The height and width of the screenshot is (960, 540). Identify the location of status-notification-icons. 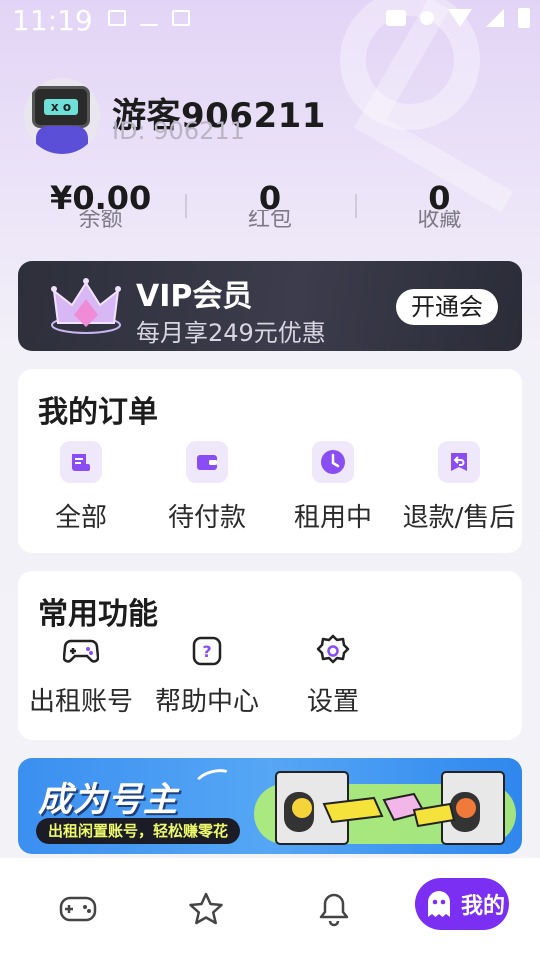
(149, 18).